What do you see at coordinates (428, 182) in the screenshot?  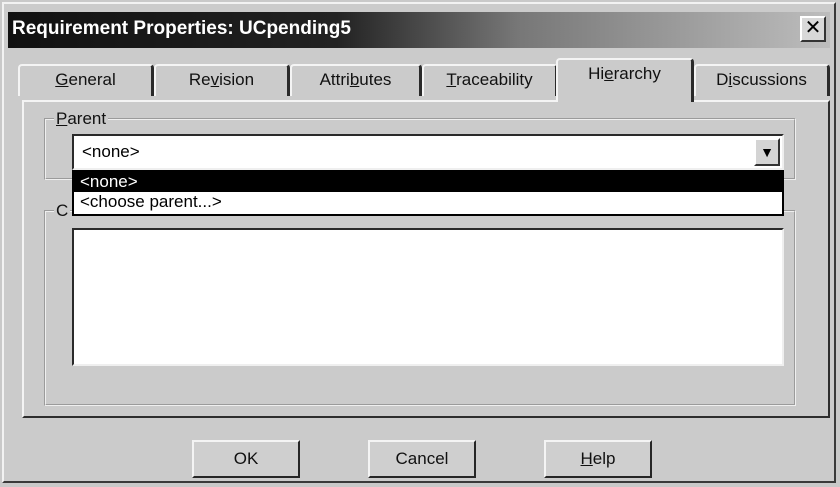 I see `option-none: <none>` at bounding box center [428, 182].